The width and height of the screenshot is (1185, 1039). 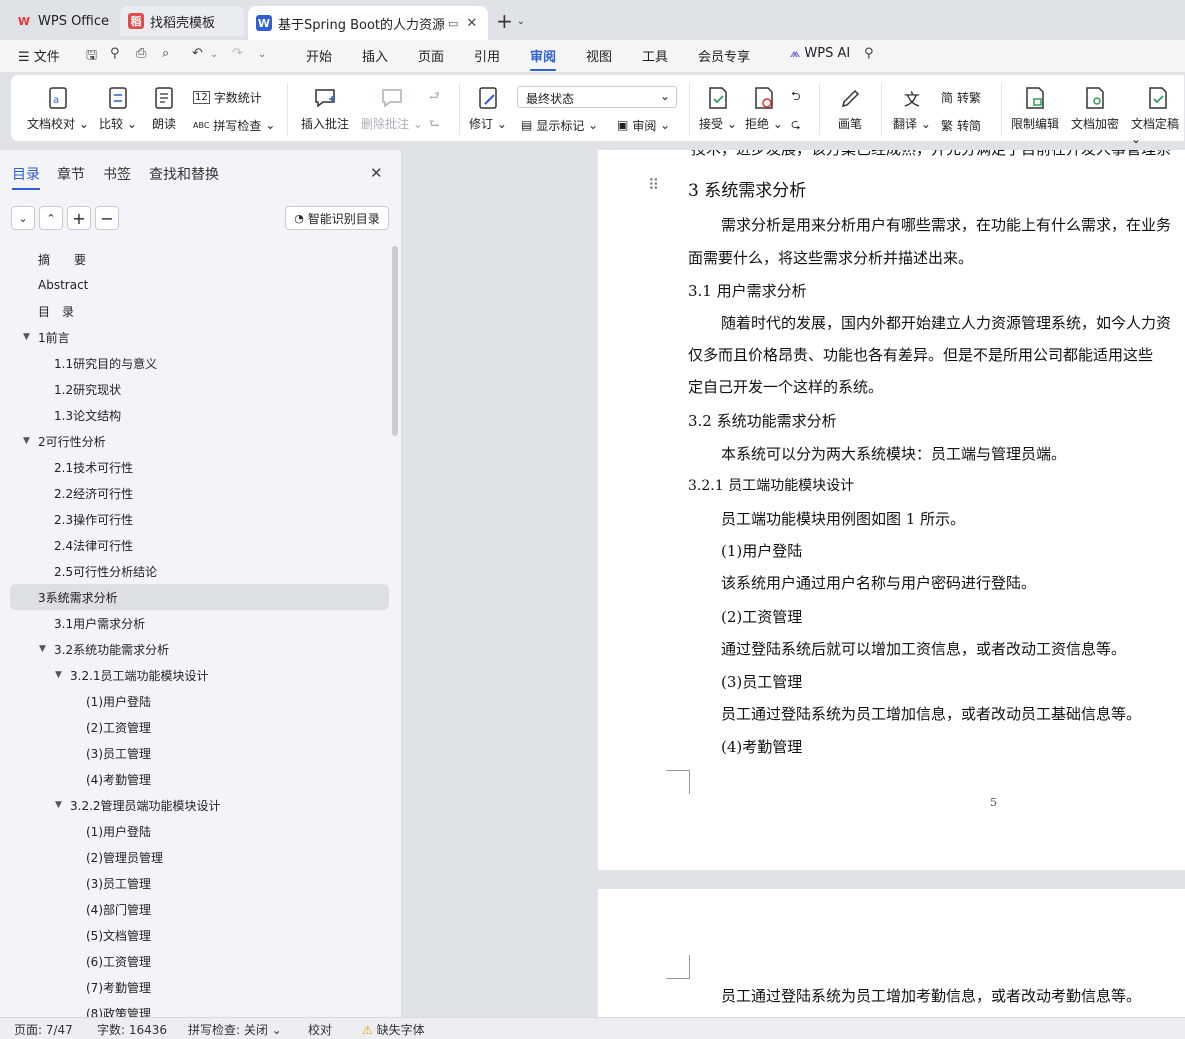 I want to click on print-preview-icon: ⌕, so click(x=165, y=53).